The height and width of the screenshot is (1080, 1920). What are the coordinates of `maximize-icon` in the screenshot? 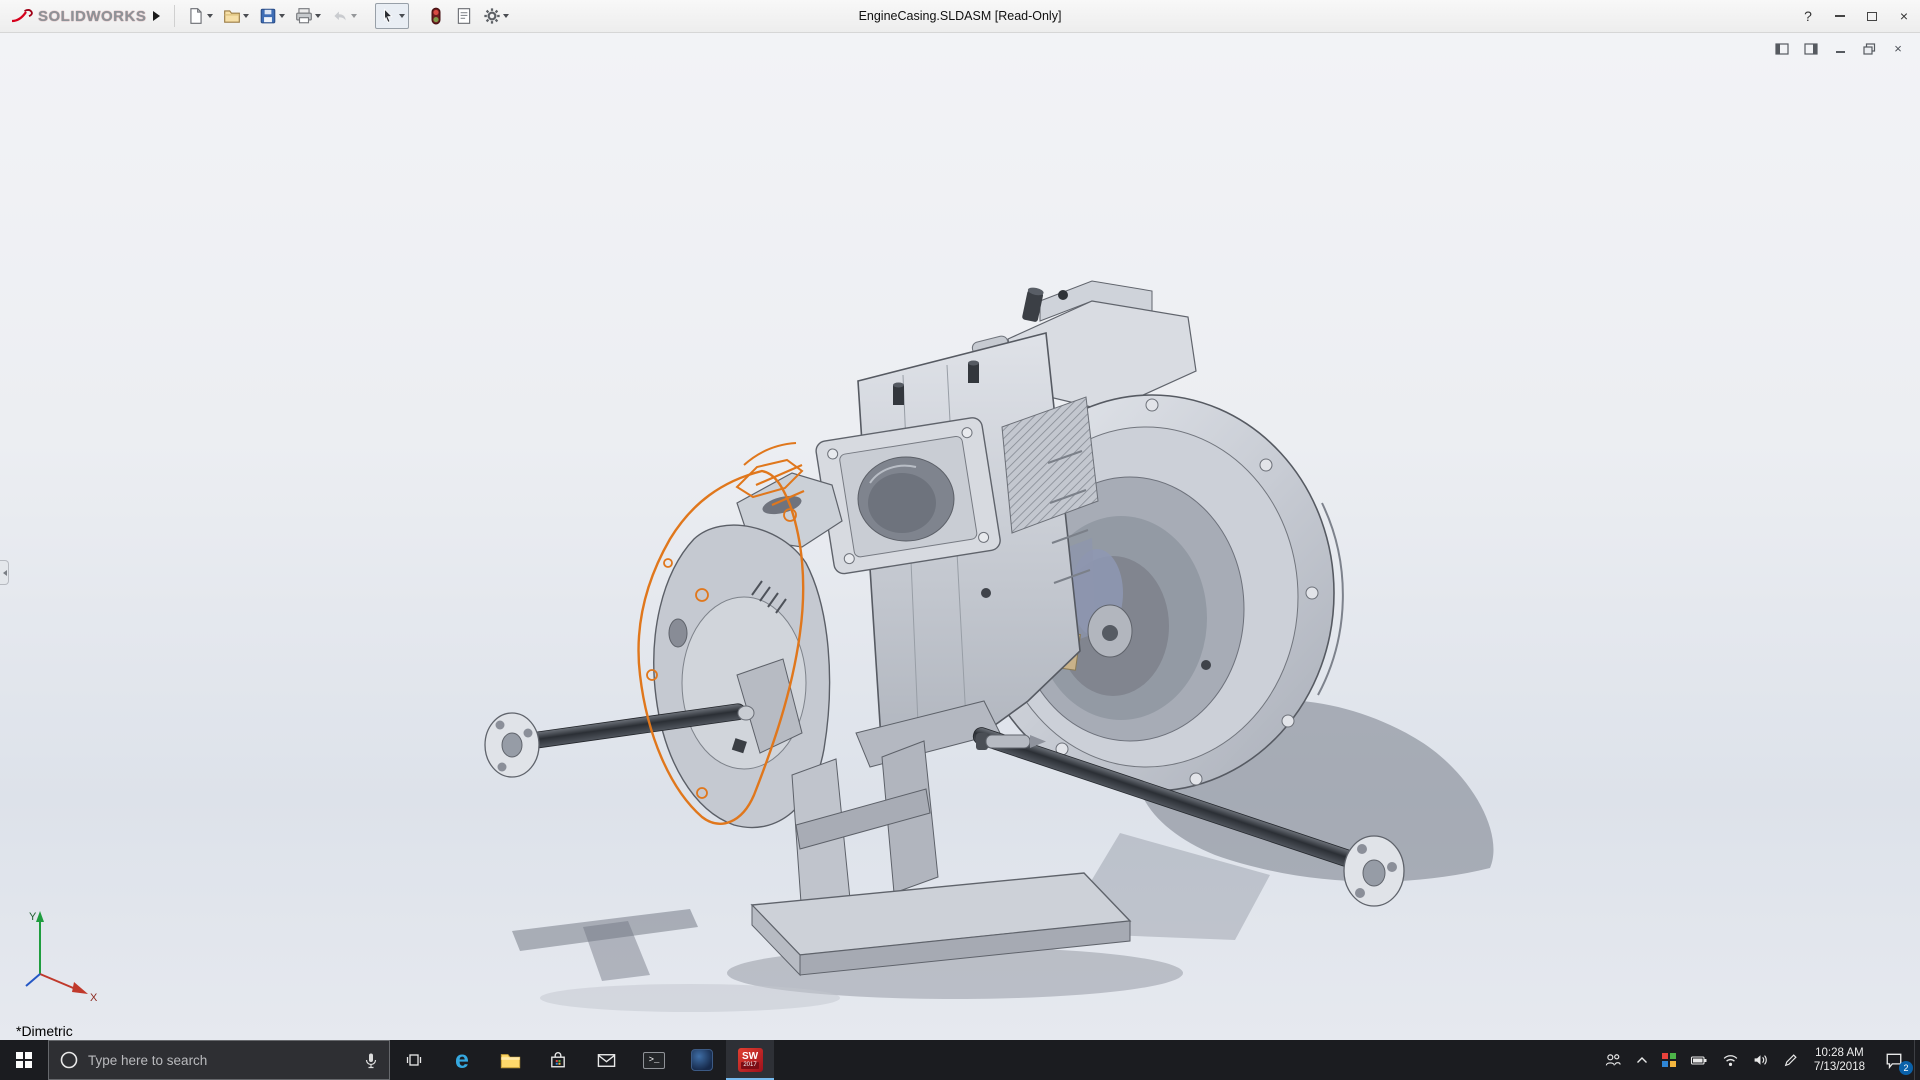 It's located at (1872, 16).